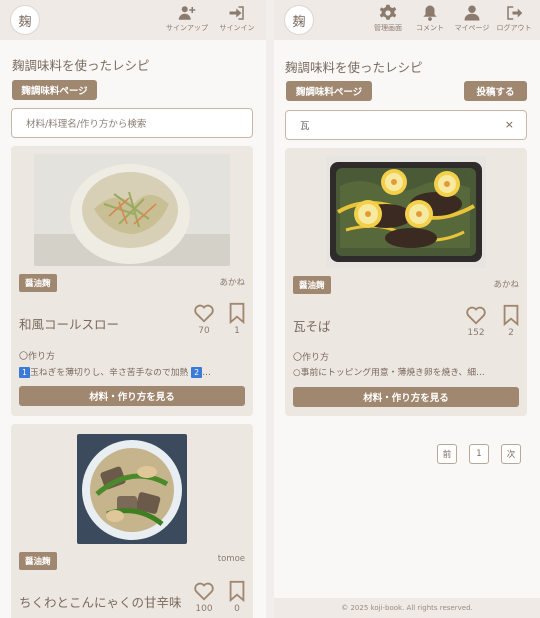 The image size is (540, 618). I want to click on bookmark-button: 1, so click(237, 319).